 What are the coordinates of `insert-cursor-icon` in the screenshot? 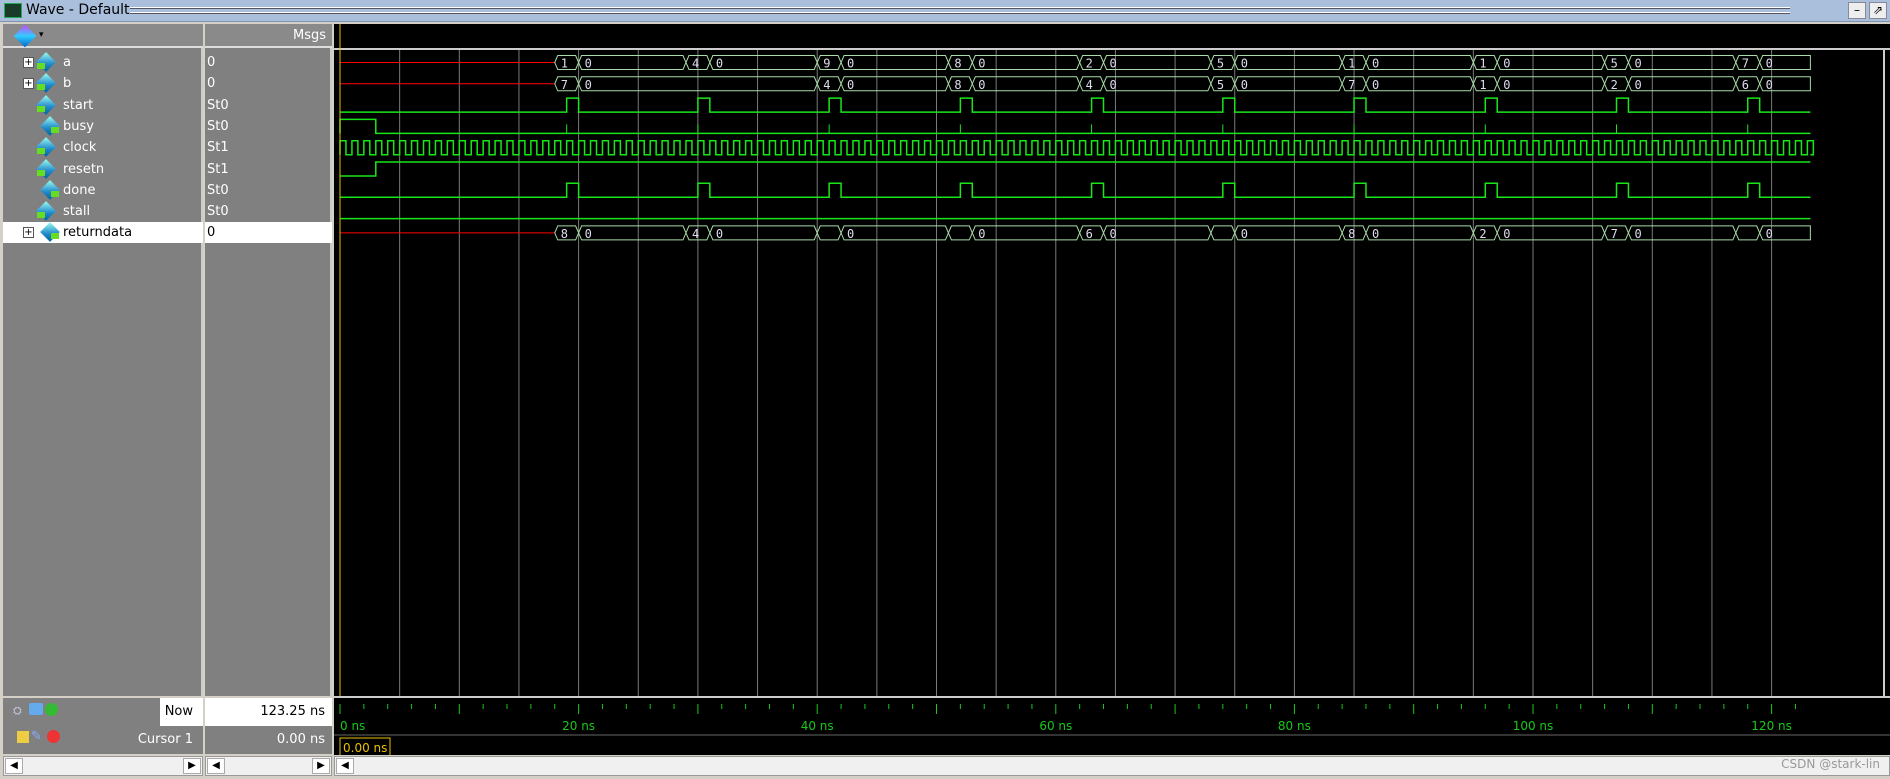 It's located at (51, 709).